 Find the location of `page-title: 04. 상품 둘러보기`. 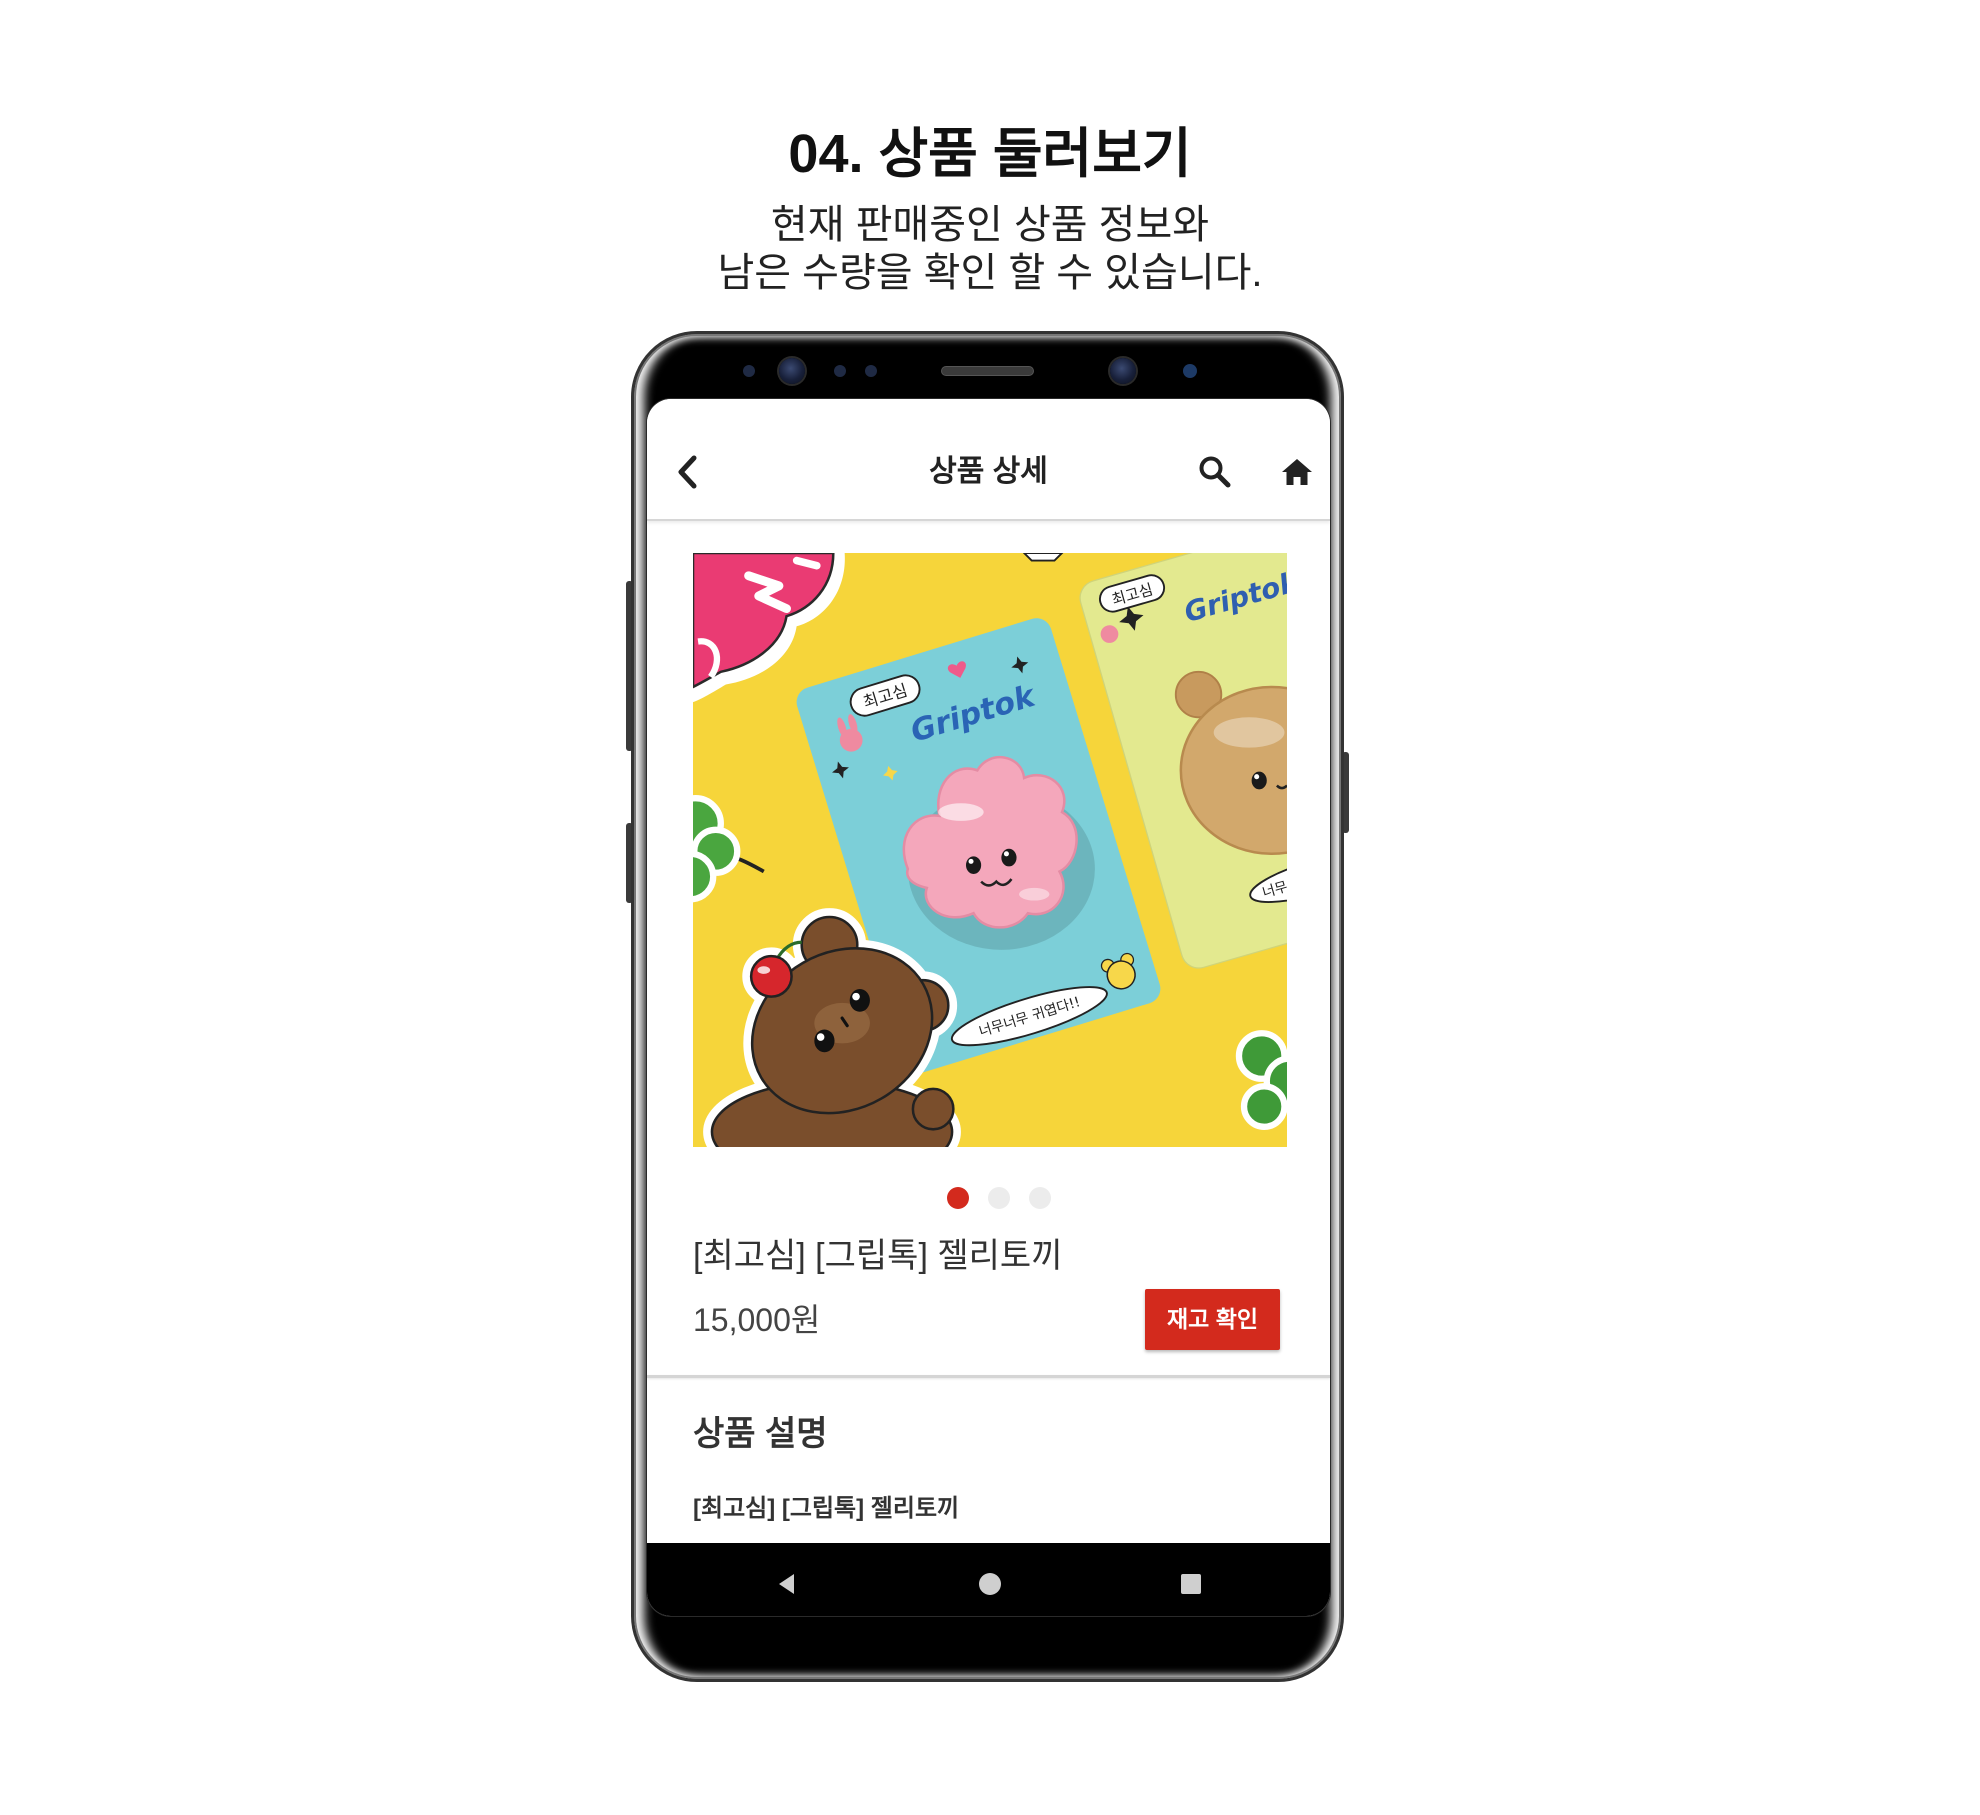

page-title: 04. 상품 둘러보기 is located at coordinates (990, 154).